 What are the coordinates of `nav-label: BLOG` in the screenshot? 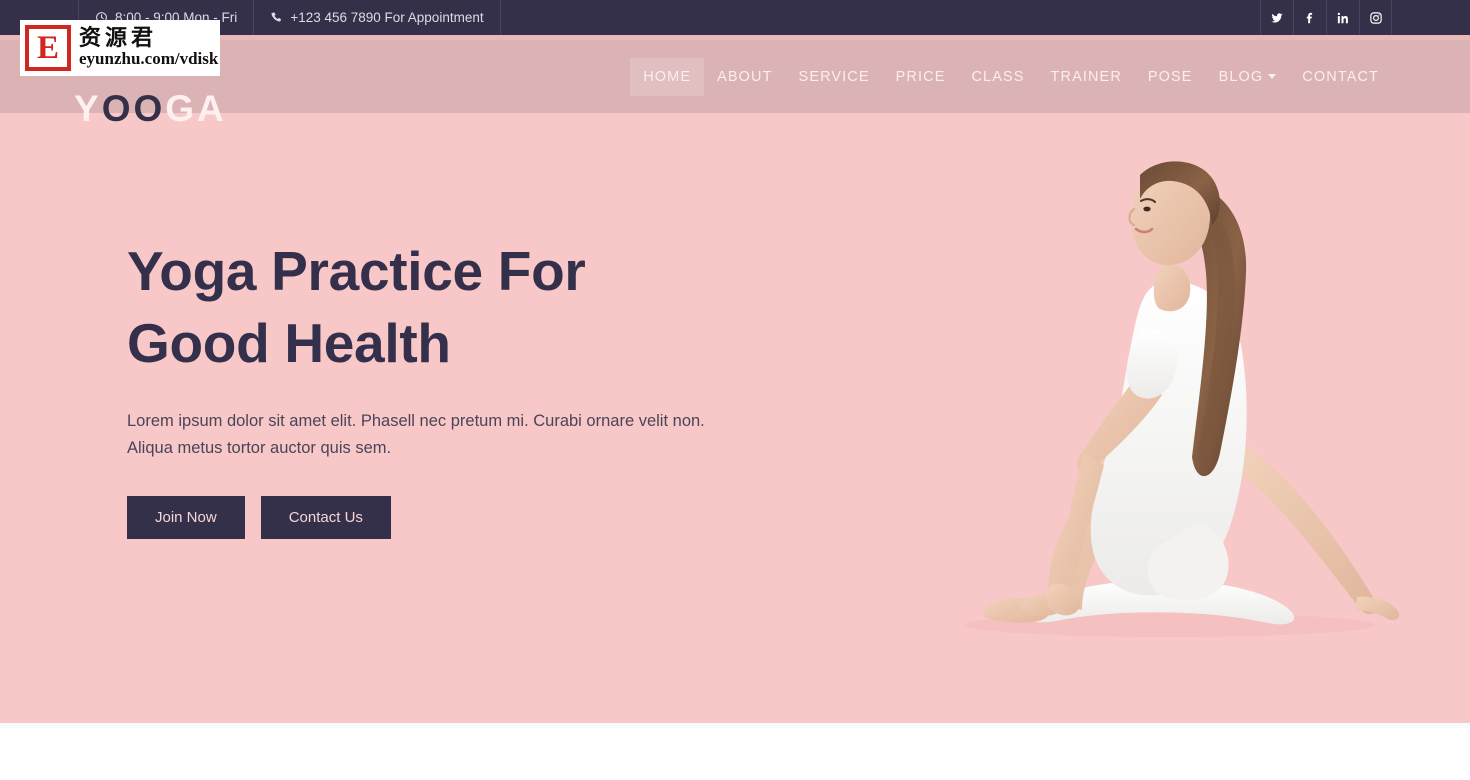 It's located at (1241, 76).